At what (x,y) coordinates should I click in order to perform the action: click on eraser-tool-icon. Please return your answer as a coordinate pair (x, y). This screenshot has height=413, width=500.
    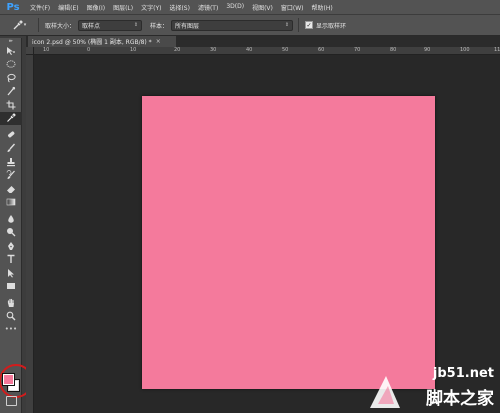
    Looking at the image, I should click on (11, 189).